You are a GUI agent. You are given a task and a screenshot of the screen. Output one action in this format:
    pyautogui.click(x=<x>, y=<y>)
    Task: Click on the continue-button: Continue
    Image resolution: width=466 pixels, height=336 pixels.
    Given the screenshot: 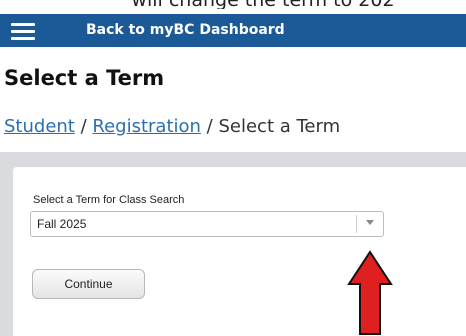 What is the action you would take?
    pyautogui.click(x=88, y=284)
    